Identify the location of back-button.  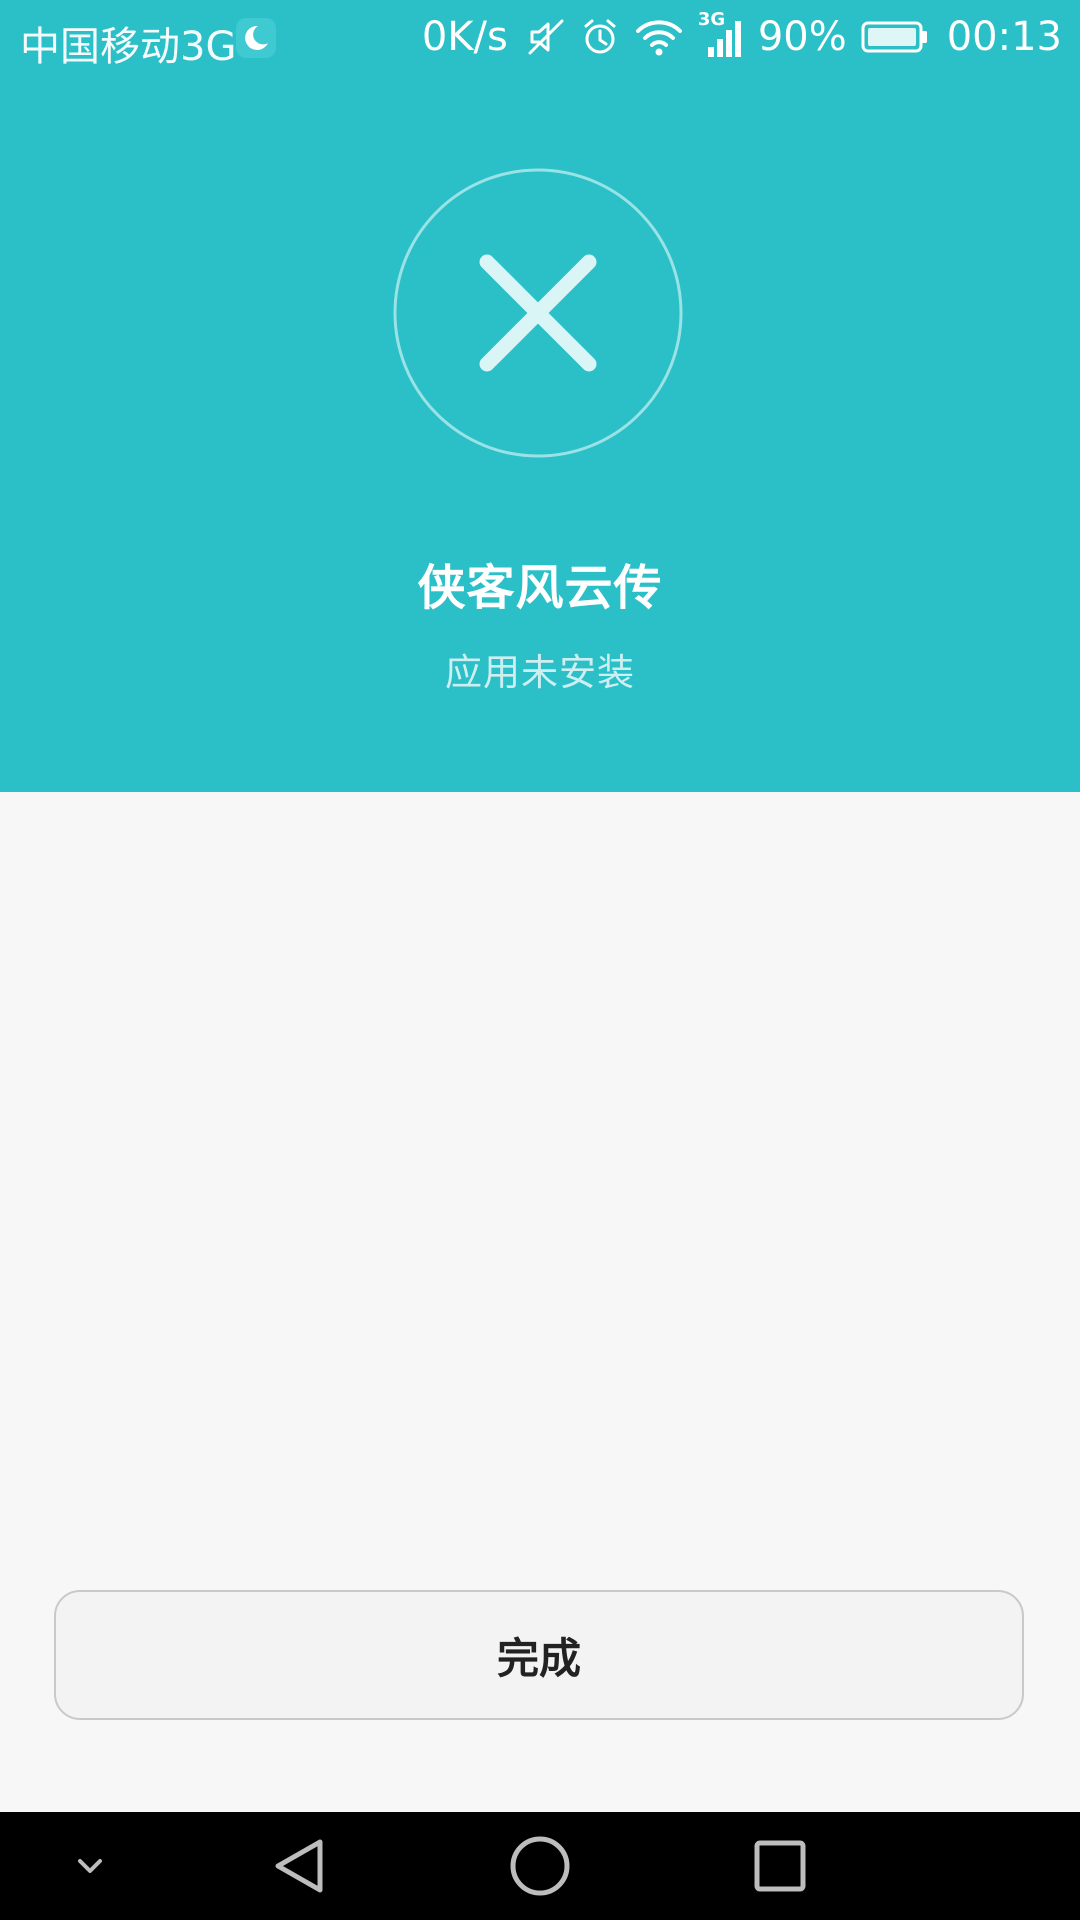
(300, 1866).